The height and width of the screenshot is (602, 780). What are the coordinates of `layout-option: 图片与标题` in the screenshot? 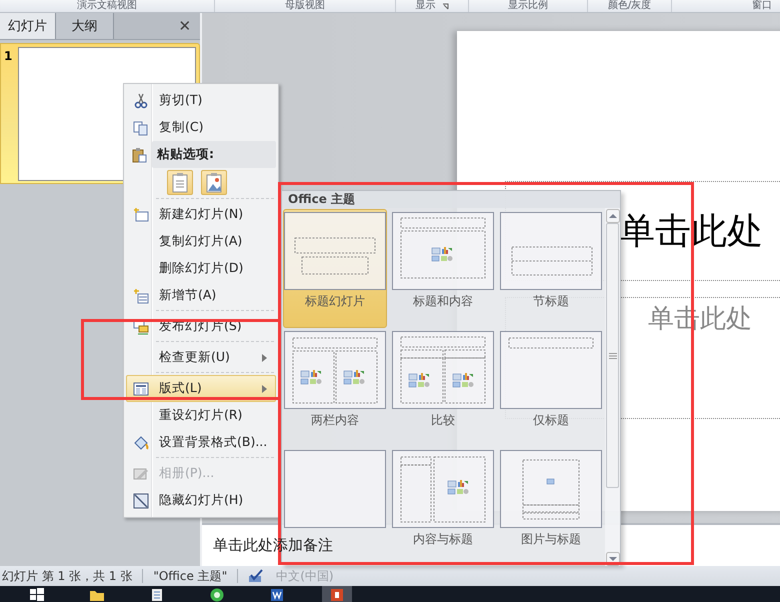 It's located at (551, 506).